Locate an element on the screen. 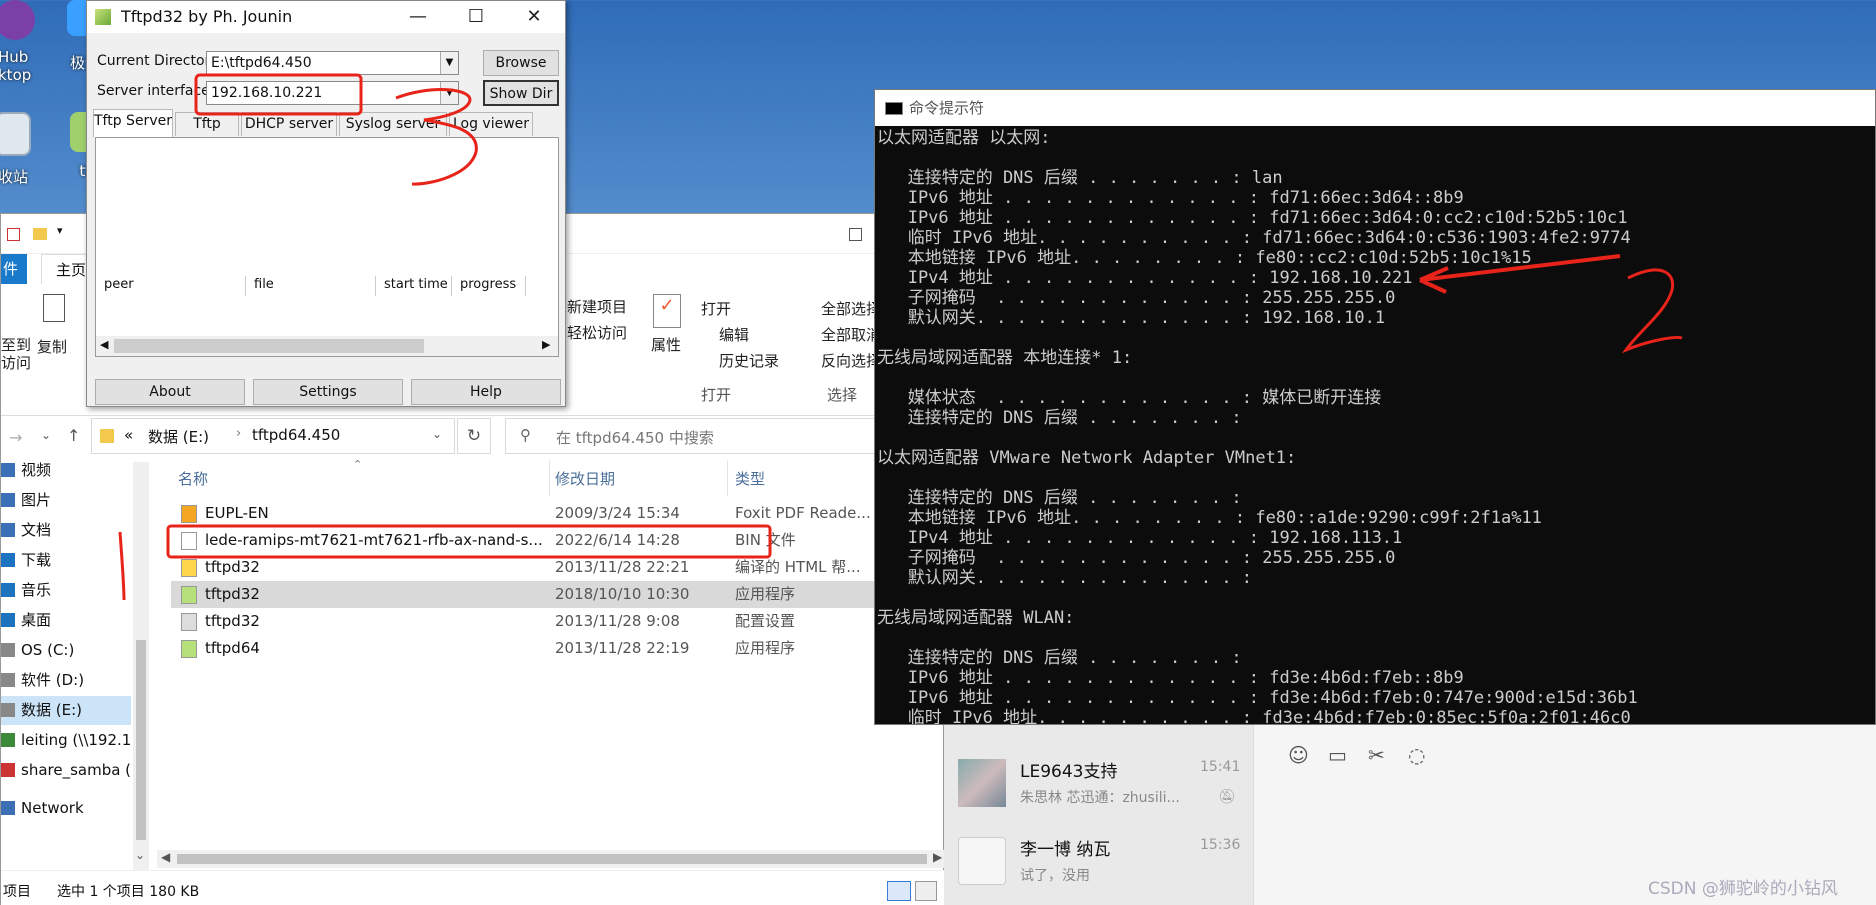 The image size is (1876, 905). annotation-box-server-interface is located at coordinates (278, 94).